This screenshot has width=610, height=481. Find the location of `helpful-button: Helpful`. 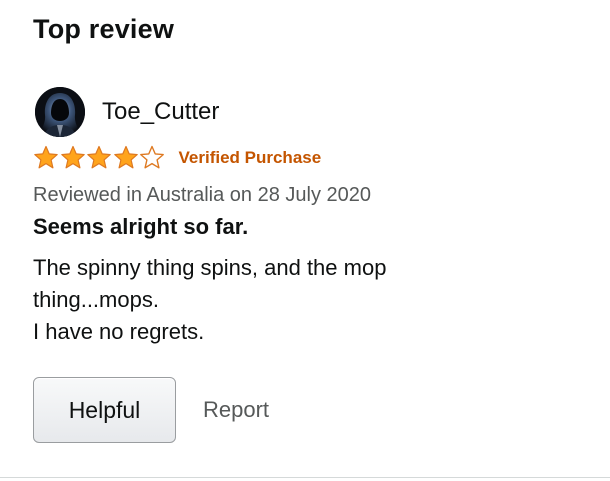

helpful-button: Helpful is located at coordinates (104, 410).